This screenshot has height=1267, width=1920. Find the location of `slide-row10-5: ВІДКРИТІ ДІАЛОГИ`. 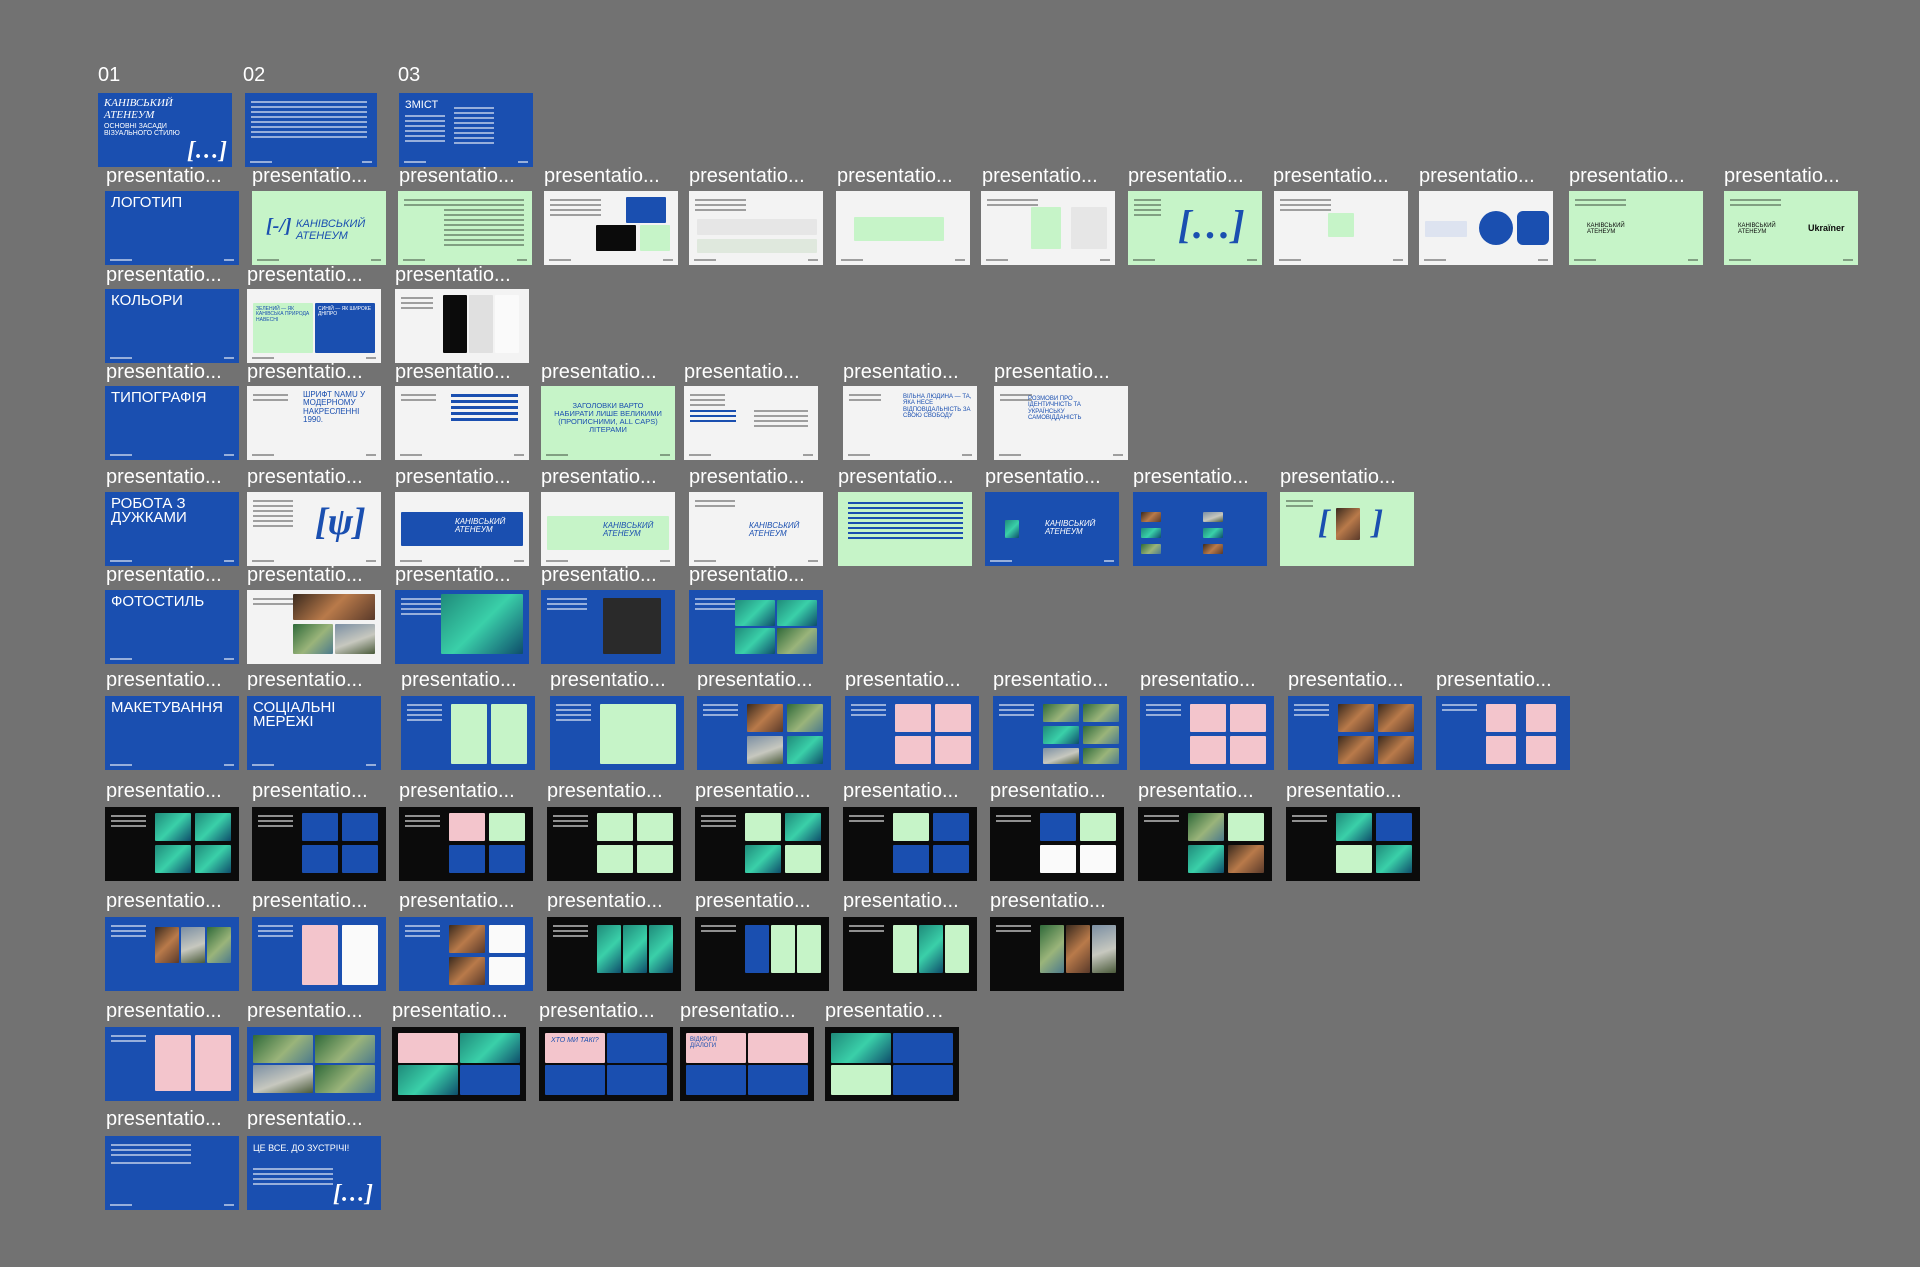

slide-row10-5: ВІДКРИТІ ДІАЛОГИ is located at coordinates (747, 1064).